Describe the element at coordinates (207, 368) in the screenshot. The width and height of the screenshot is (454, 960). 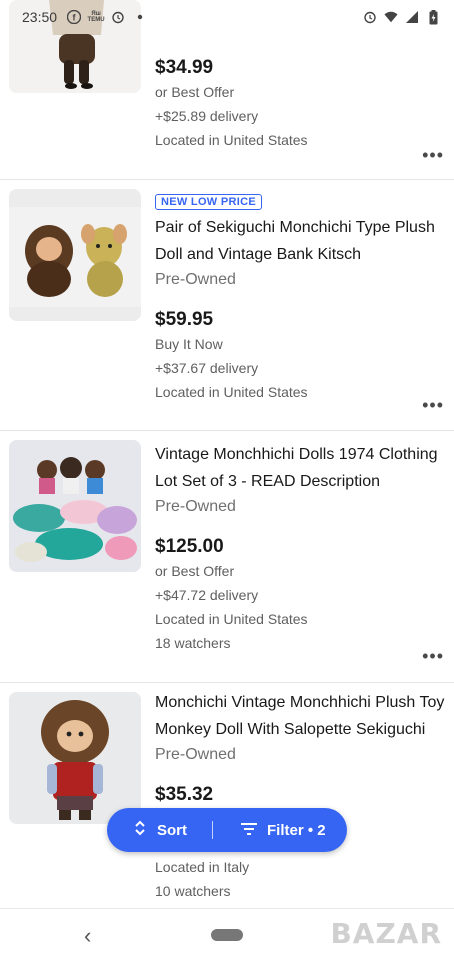
I see `listing-delivery: +$37.67 delivery` at that location.